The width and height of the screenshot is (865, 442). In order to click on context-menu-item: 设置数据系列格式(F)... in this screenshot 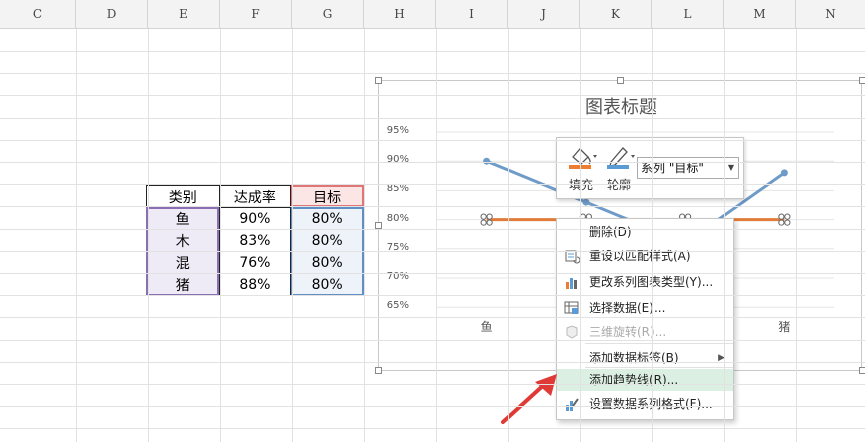, I will do `click(645, 404)`.